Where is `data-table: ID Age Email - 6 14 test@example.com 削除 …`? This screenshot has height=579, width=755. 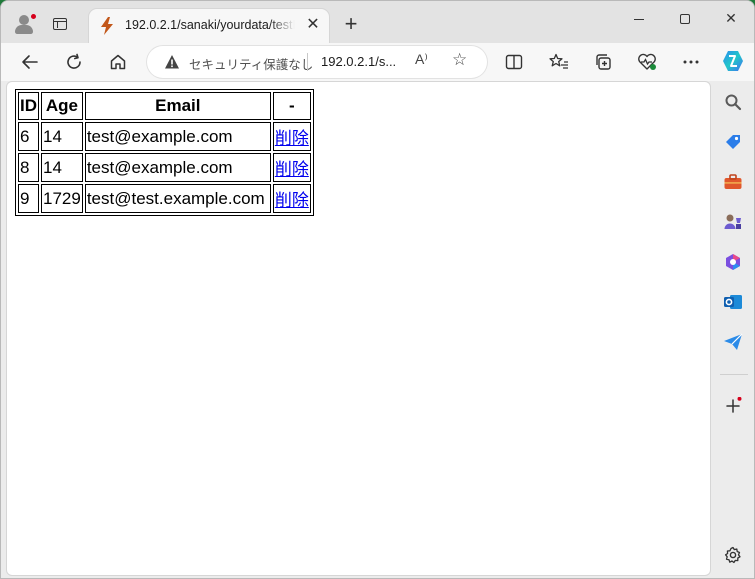 data-table: ID Age Email - 6 14 test@example.com 削除 … is located at coordinates (164, 152).